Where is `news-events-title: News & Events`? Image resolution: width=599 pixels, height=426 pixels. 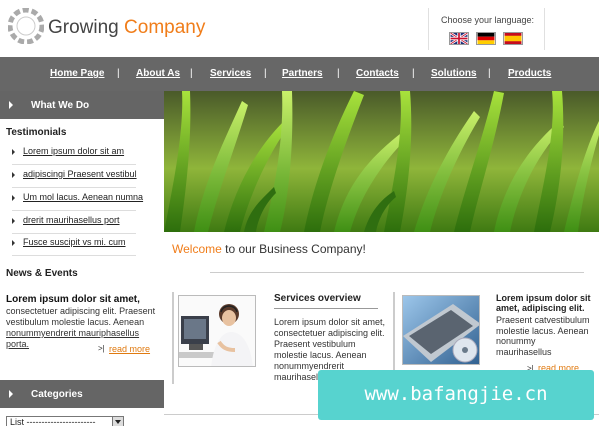
news-events-title: News & Events is located at coordinates (42, 273).